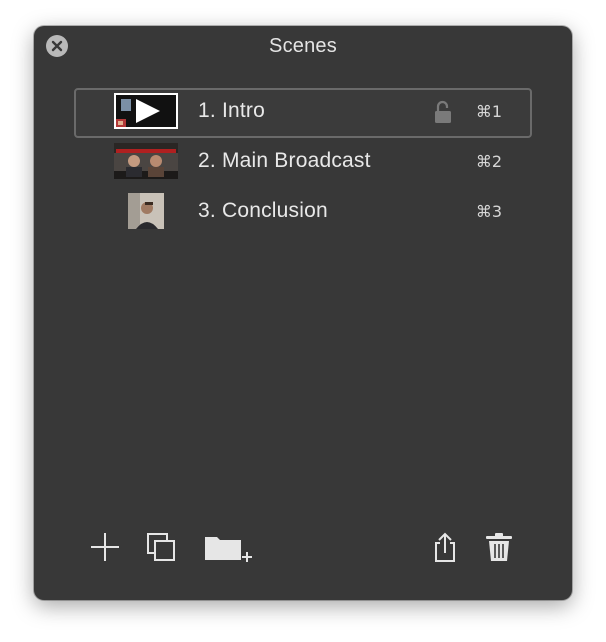 The height and width of the screenshot is (642, 606). I want to click on add-icon, so click(105, 547).